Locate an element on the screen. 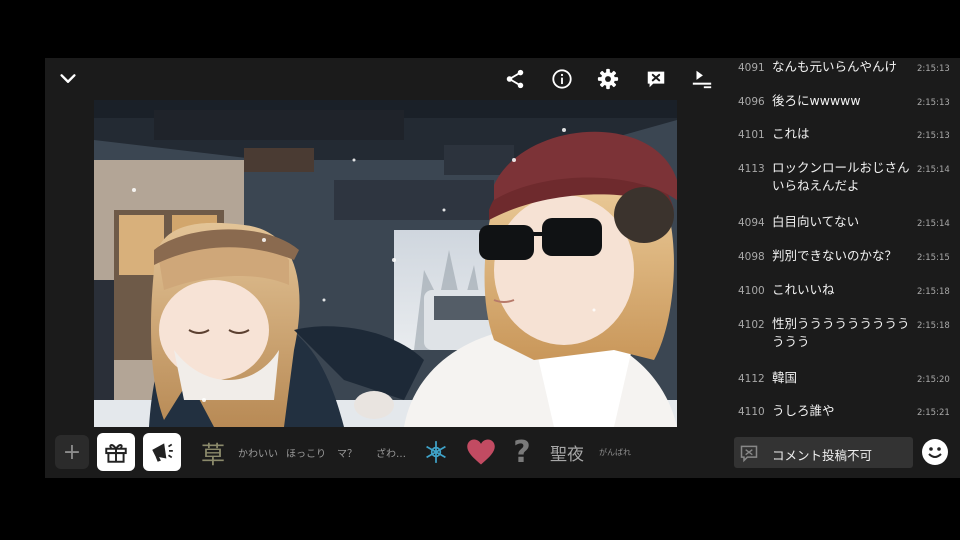 The image size is (960, 540). comment-disabled-icon is located at coordinates (749, 454).